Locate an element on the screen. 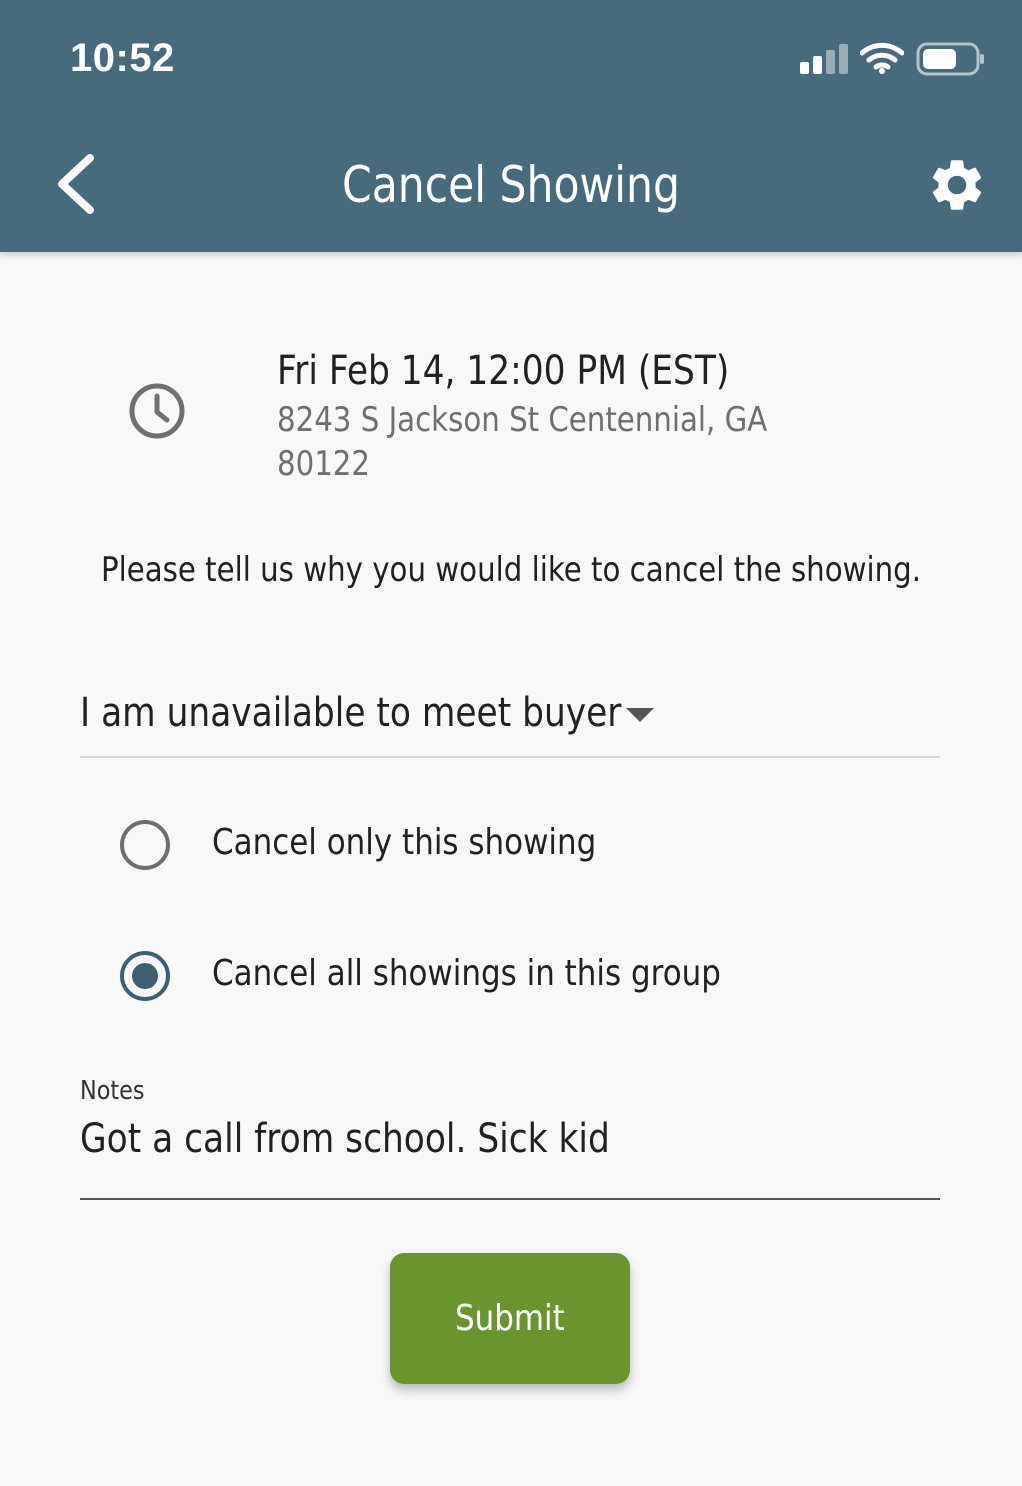  gear-icon is located at coordinates (957, 185).